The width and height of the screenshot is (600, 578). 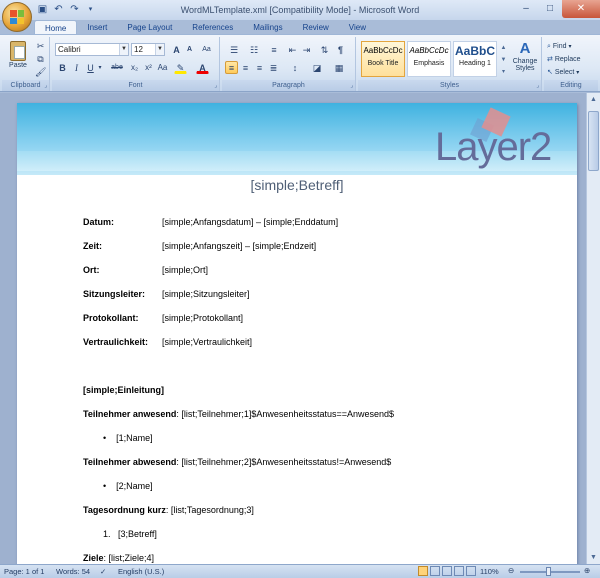 What do you see at coordinates (56, 27) in the screenshot?
I see `tab-home: Home` at bounding box center [56, 27].